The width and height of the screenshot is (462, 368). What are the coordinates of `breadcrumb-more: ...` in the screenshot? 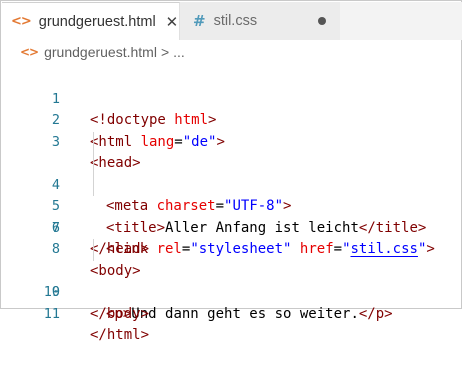 It's located at (179, 52).